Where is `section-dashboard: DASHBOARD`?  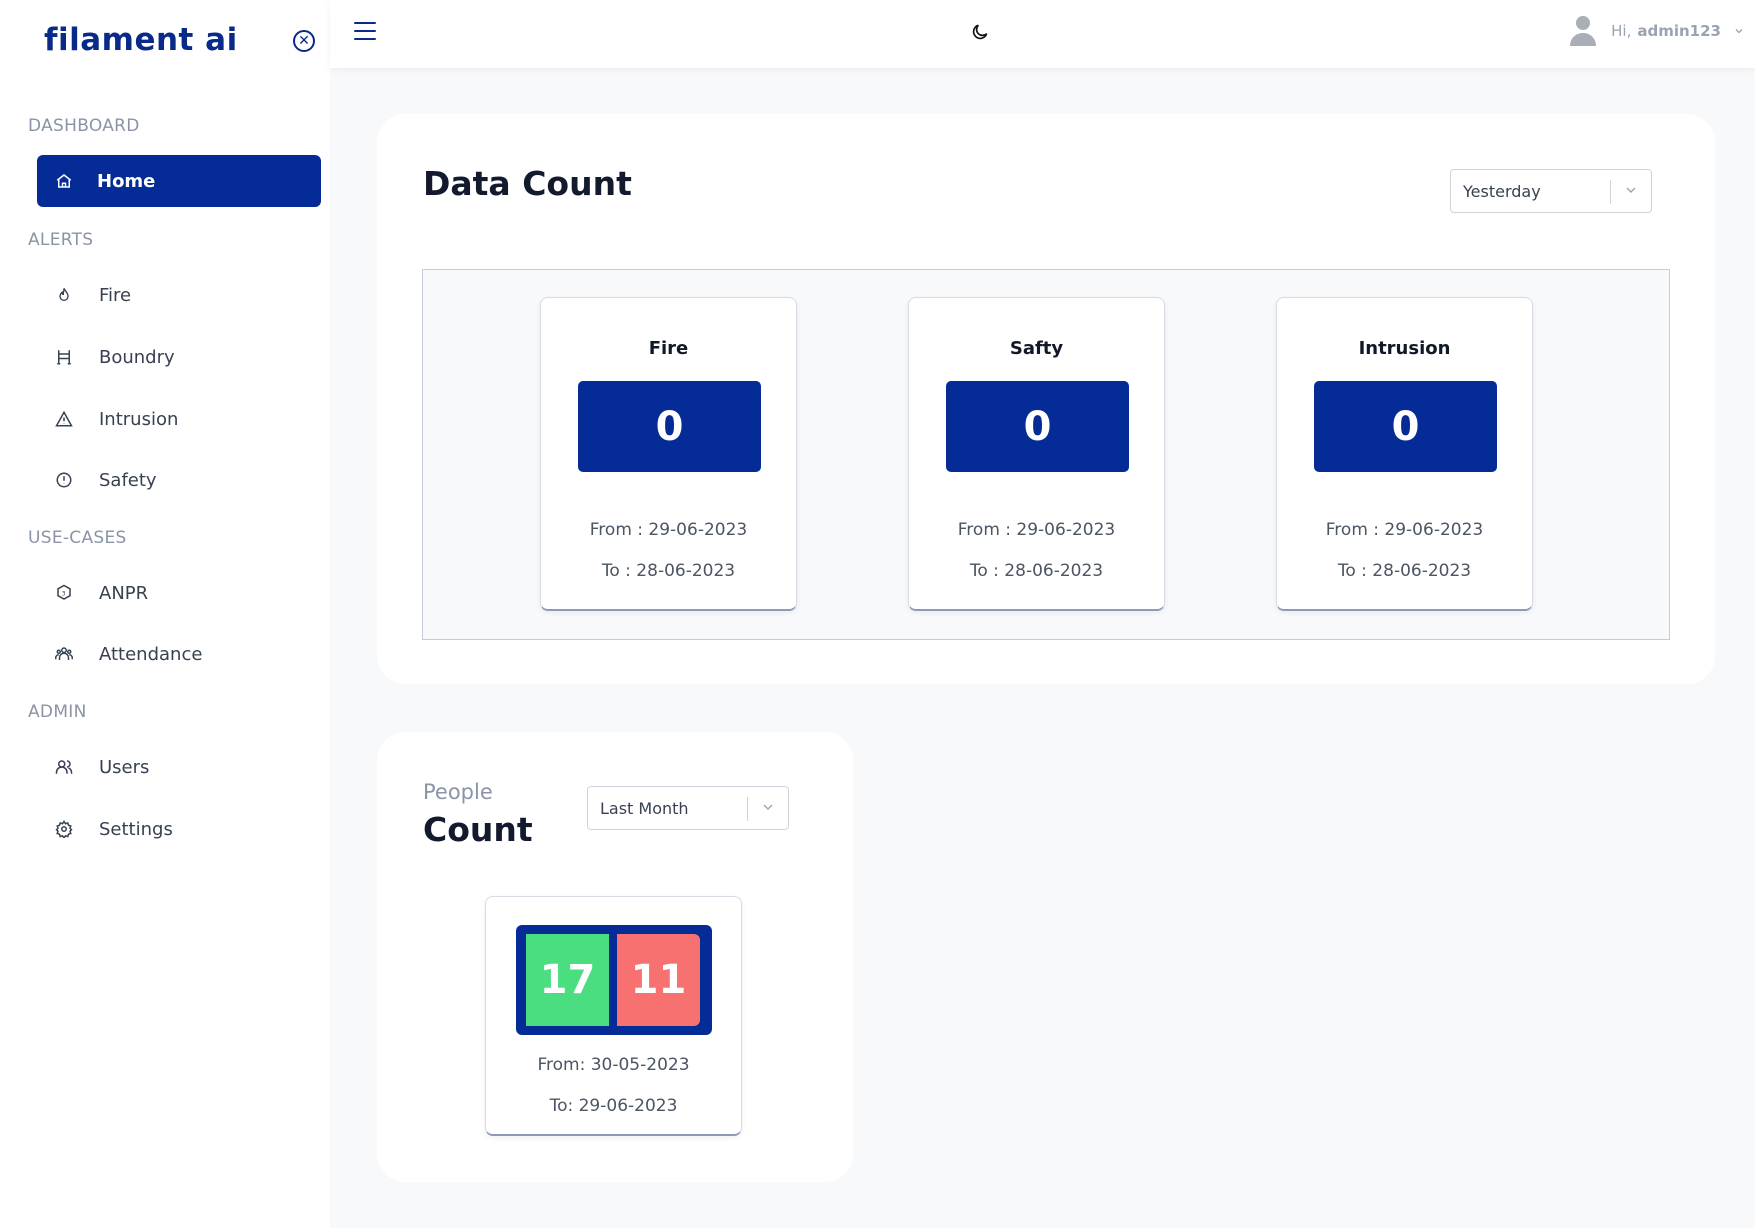
section-dashboard: DASHBOARD is located at coordinates (84, 126).